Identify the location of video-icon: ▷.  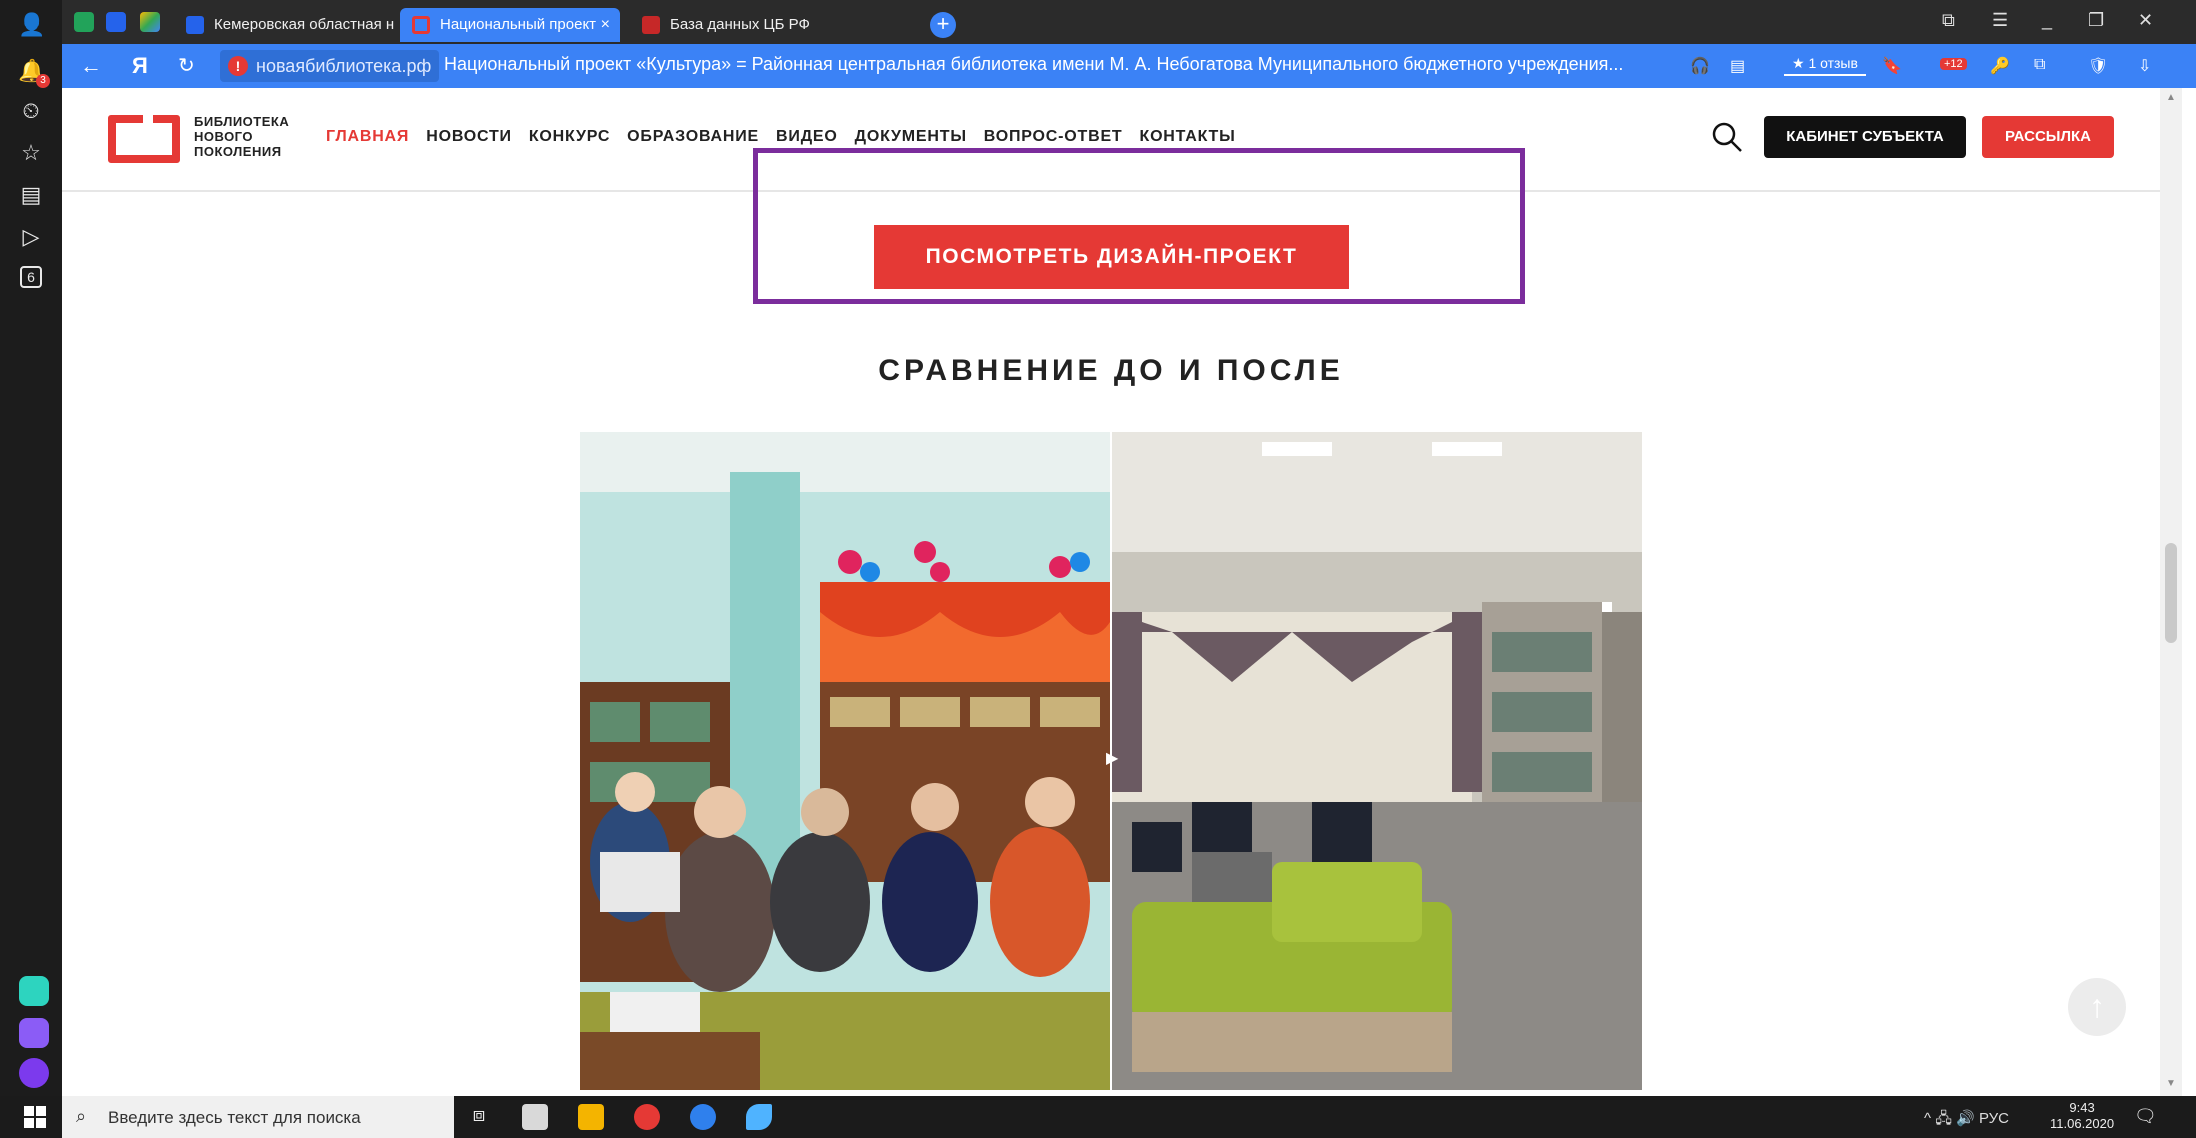
(31, 237).